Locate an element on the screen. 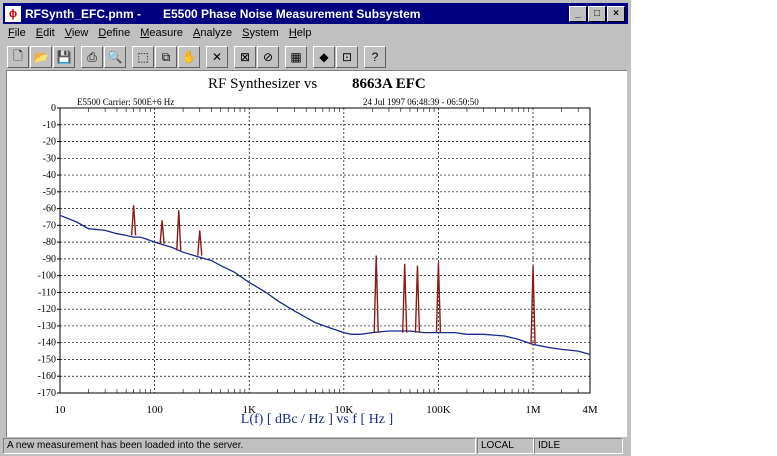 Image resolution: width=777 pixels, height=456 pixels. y-tick-label: -10 is located at coordinates (49, 125).